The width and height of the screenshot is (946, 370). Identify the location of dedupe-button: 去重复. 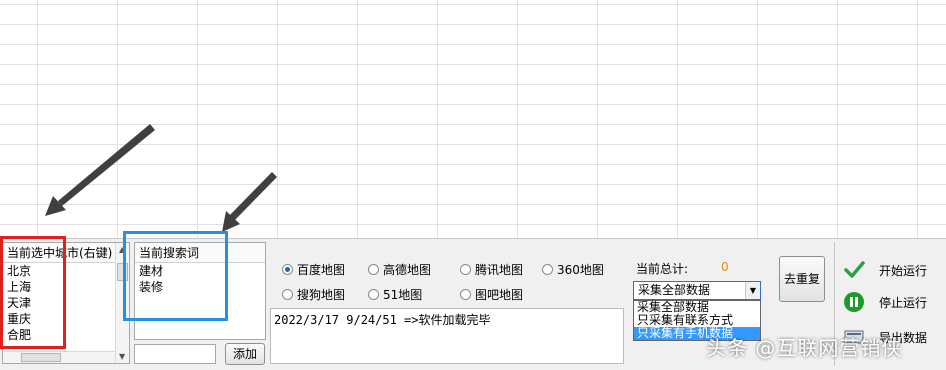
(802, 279).